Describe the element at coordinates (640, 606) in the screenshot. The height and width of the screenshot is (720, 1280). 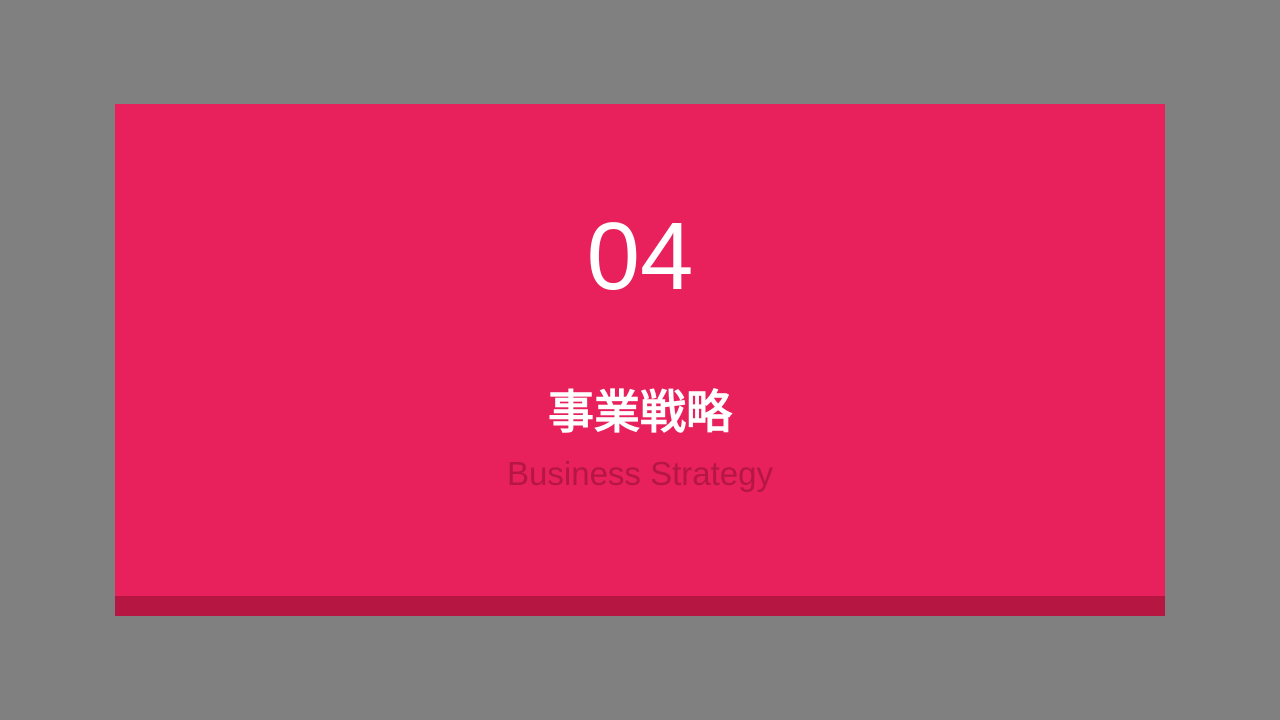
I see `card-footer-band` at that location.